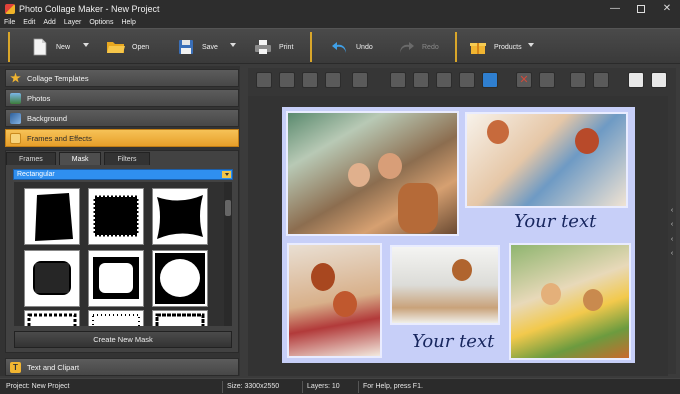 This screenshot has width=680, height=394. What do you see at coordinates (122, 78) in the screenshot?
I see `section-collage-templates: Collage Templates` at bounding box center [122, 78].